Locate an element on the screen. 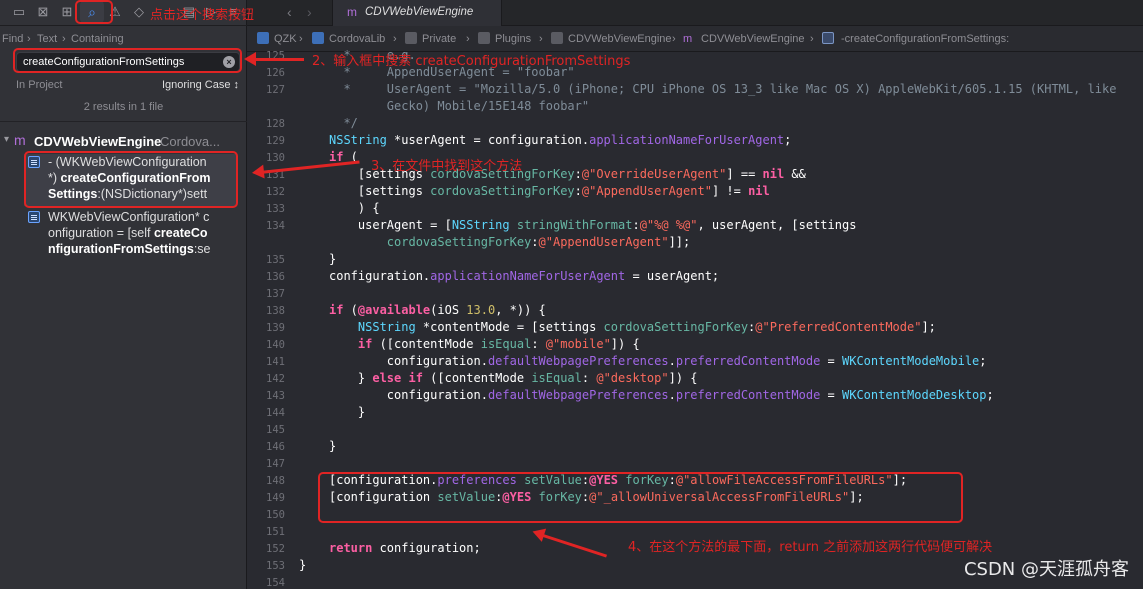 The image size is (1143, 589). code-line: if ([contentMode isEqual: @"mobile"]) { is located at coordinates (484, 344).